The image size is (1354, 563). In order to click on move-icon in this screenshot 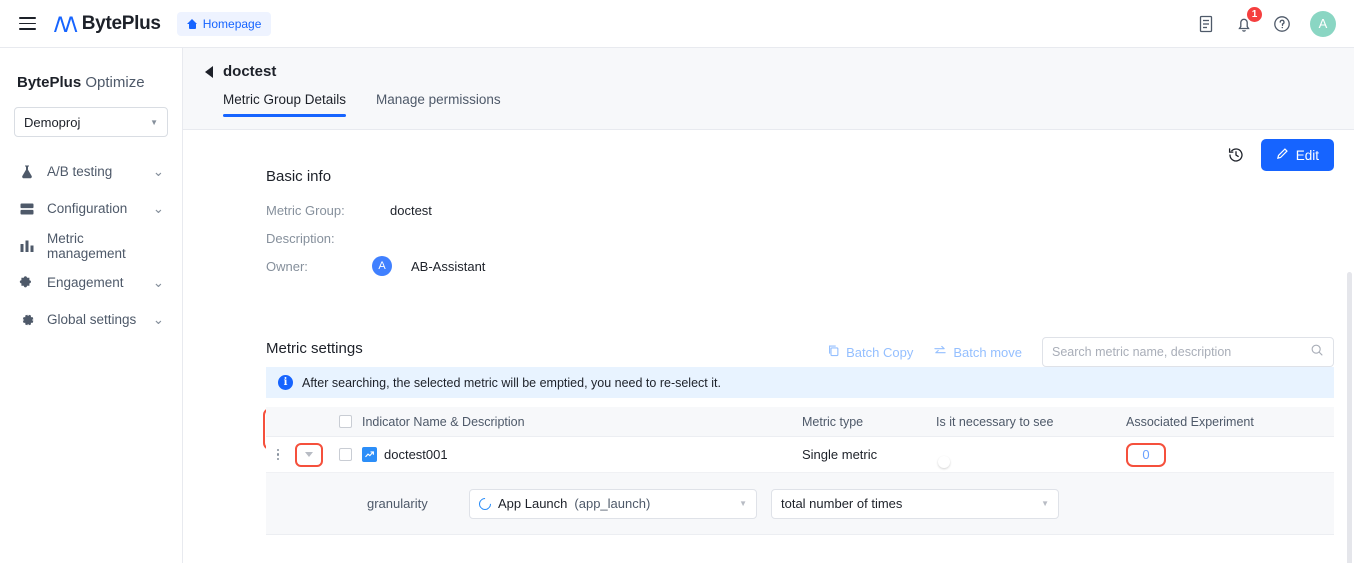, I will do `click(940, 352)`.